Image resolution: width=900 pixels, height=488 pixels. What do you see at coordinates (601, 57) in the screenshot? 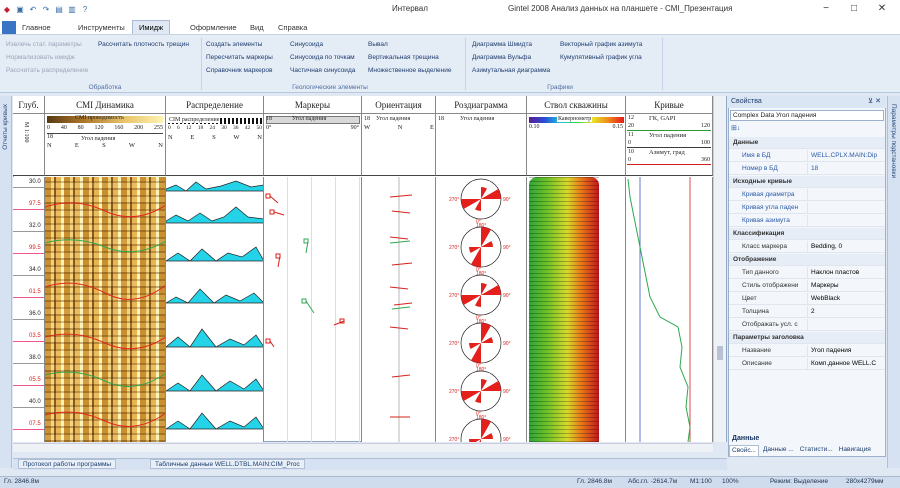
I see `cumulative-angle-plot-button: Кумулятивный график угла` at bounding box center [601, 57].